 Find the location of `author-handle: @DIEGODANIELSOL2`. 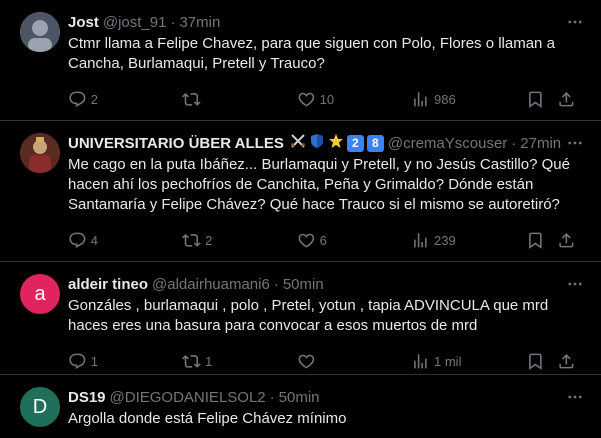

author-handle: @DIEGODANIELSOL2 is located at coordinates (188, 397).